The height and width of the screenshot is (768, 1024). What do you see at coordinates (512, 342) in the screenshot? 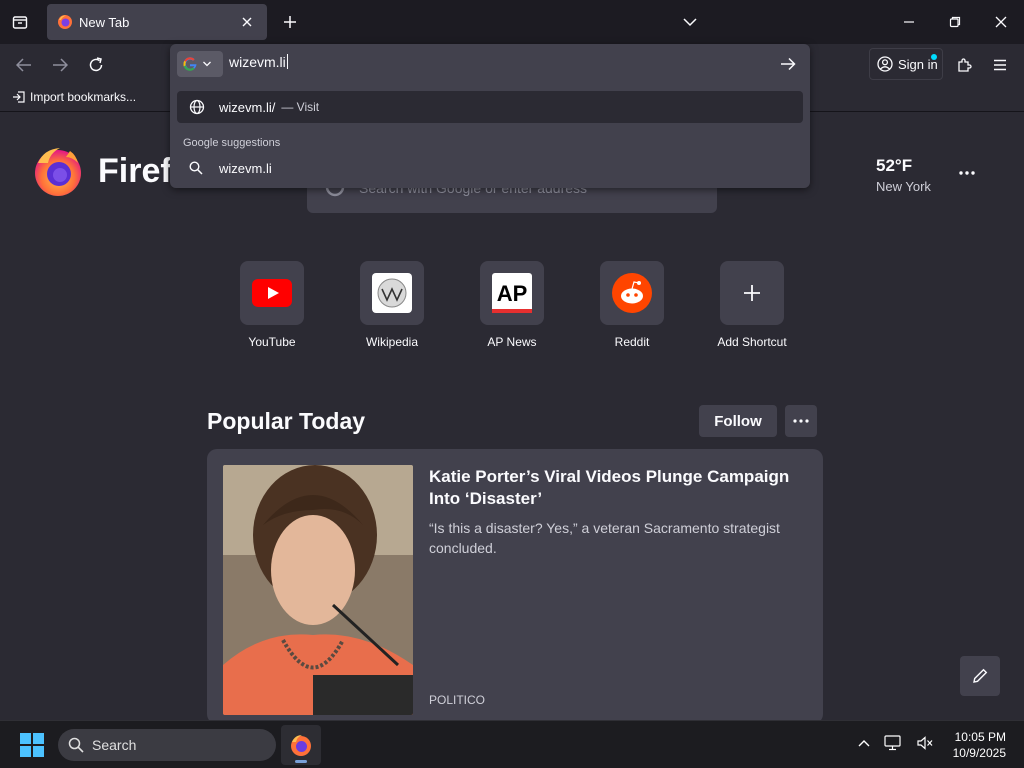
I see `shortcut-label: AP News` at bounding box center [512, 342].